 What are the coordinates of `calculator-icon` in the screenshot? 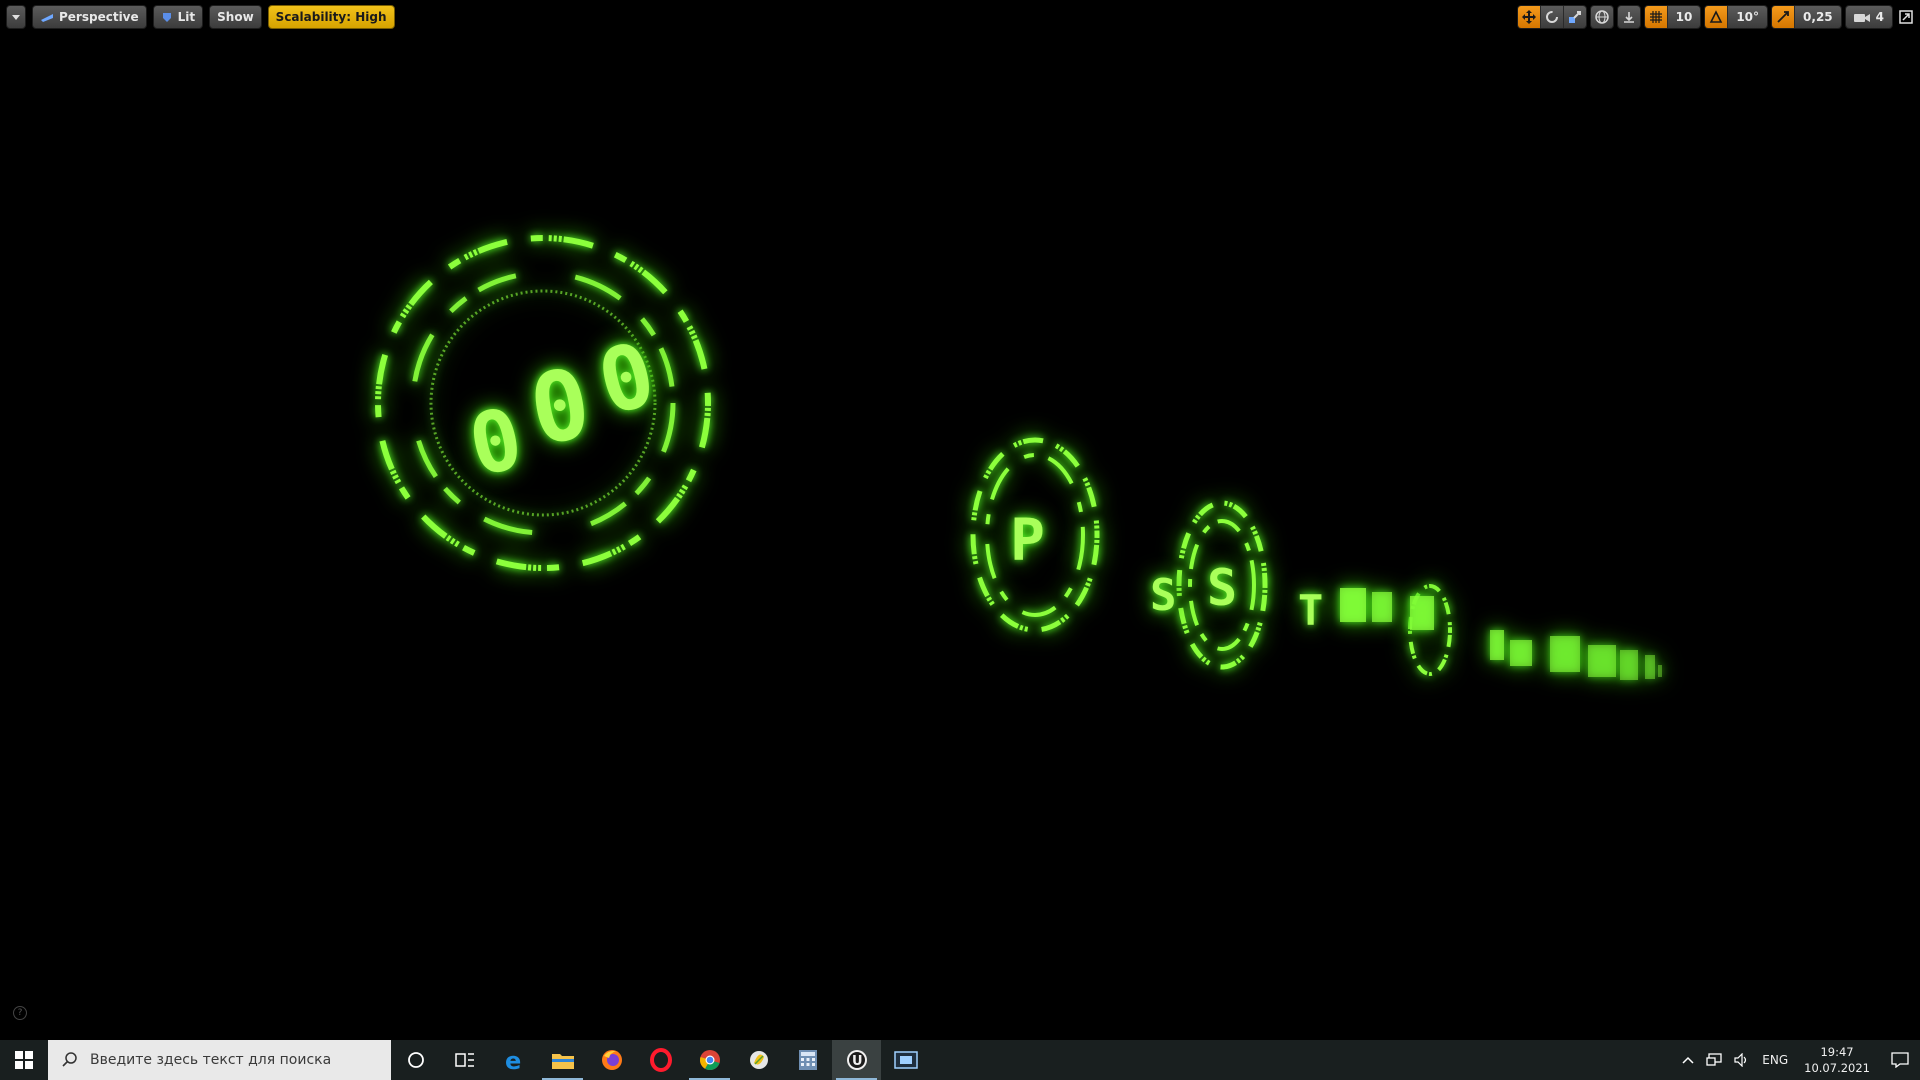 It's located at (807, 1060).